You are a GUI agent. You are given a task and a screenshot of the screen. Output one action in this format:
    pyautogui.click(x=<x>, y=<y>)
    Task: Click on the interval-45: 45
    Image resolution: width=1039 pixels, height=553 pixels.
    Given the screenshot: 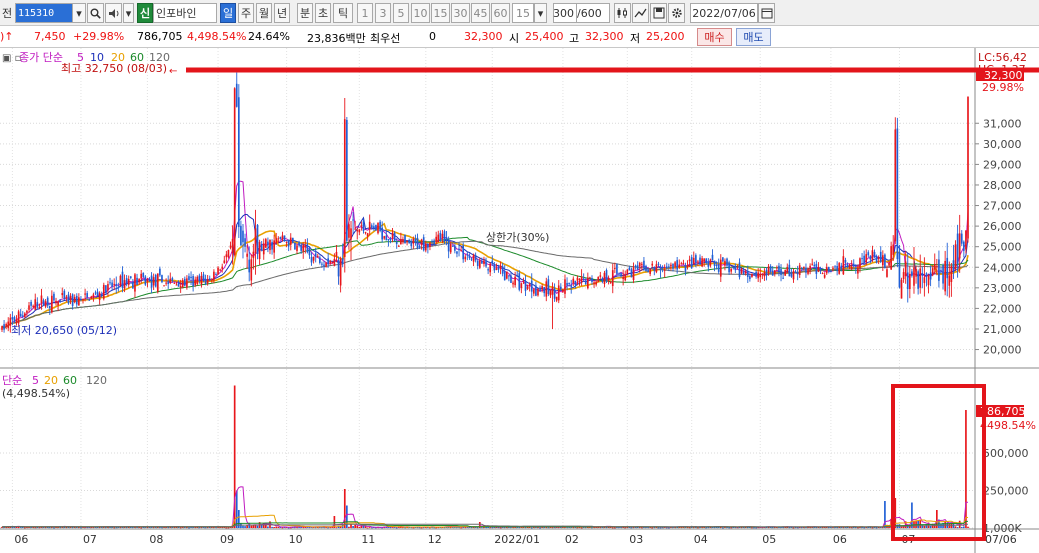 What is the action you would take?
    pyautogui.click(x=480, y=13)
    